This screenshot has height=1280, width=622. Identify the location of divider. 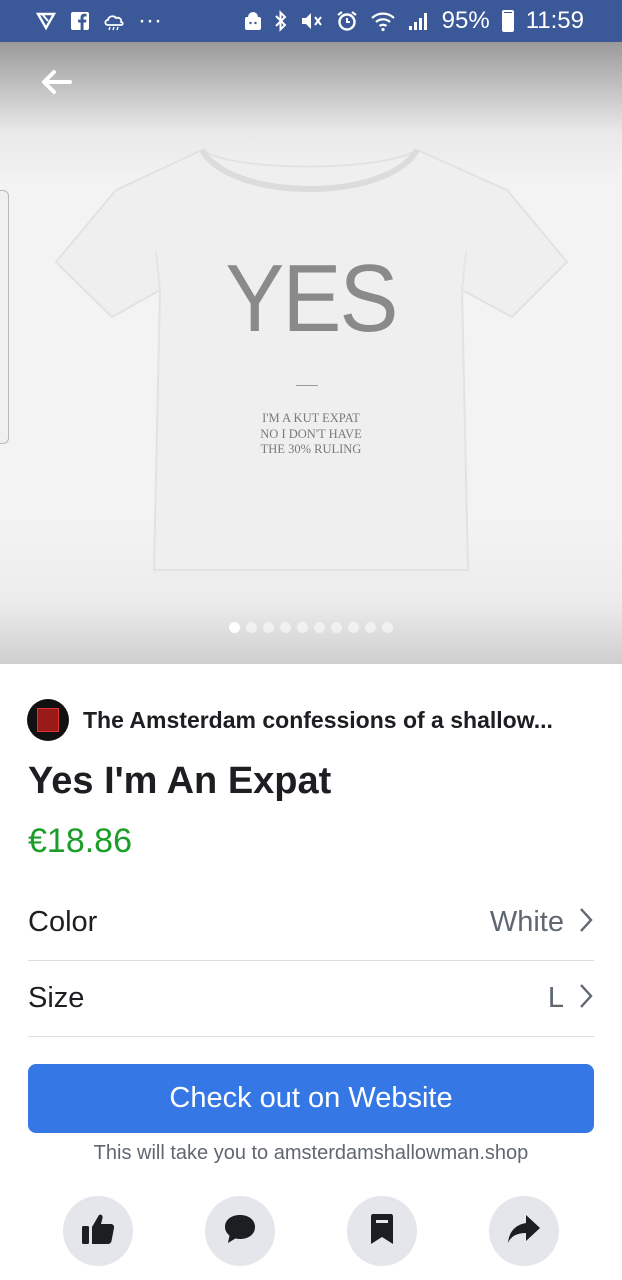
(311, 1036).